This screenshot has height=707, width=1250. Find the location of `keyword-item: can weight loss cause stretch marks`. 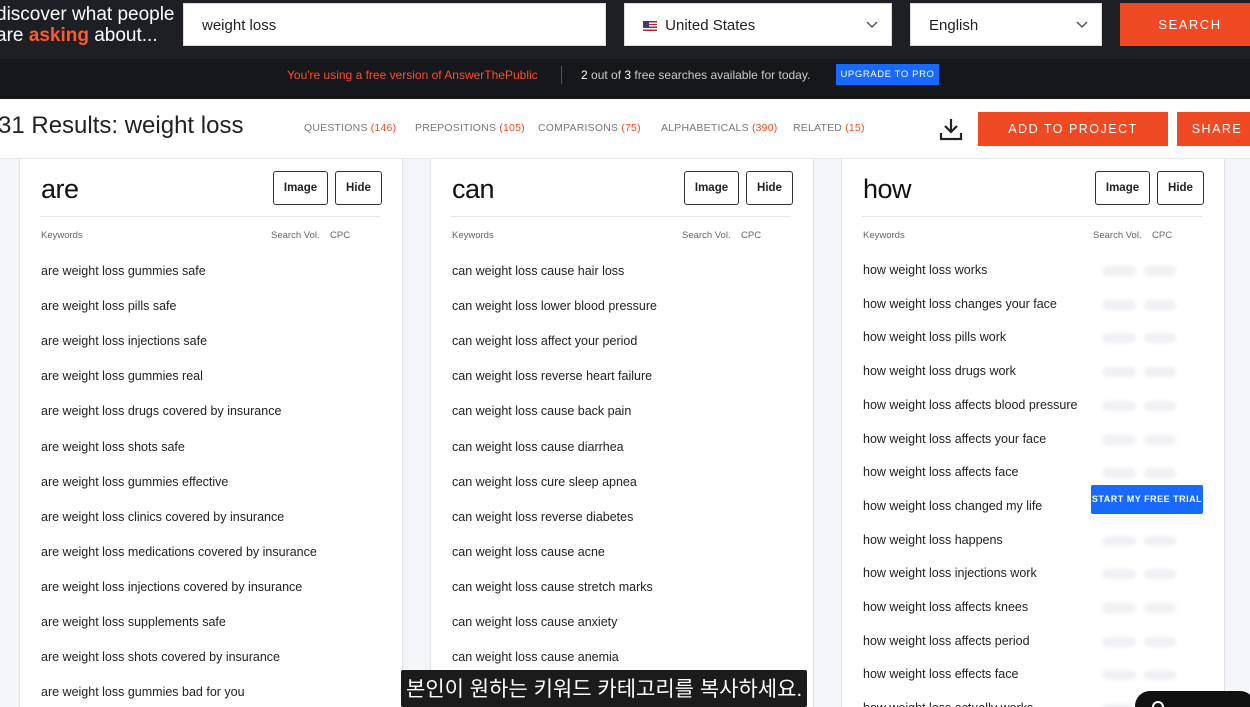

keyword-item: can weight loss cause stretch marks is located at coordinates (552, 587).